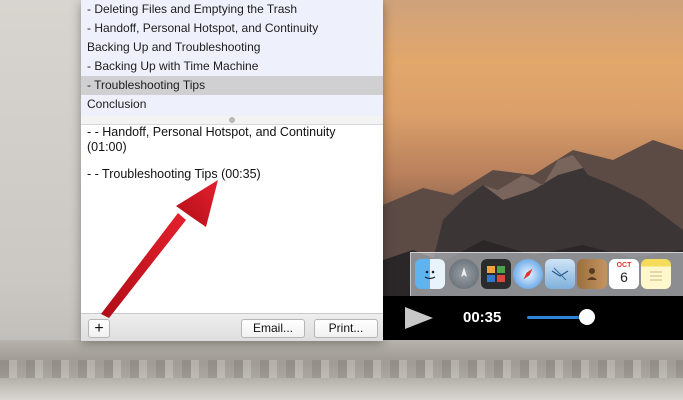 The image size is (683, 400). What do you see at coordinates (232, 47) in the screenshot?
I see `chapter-list-item: Backing Up and Troubleshooting` at bounding box center [232, 47].